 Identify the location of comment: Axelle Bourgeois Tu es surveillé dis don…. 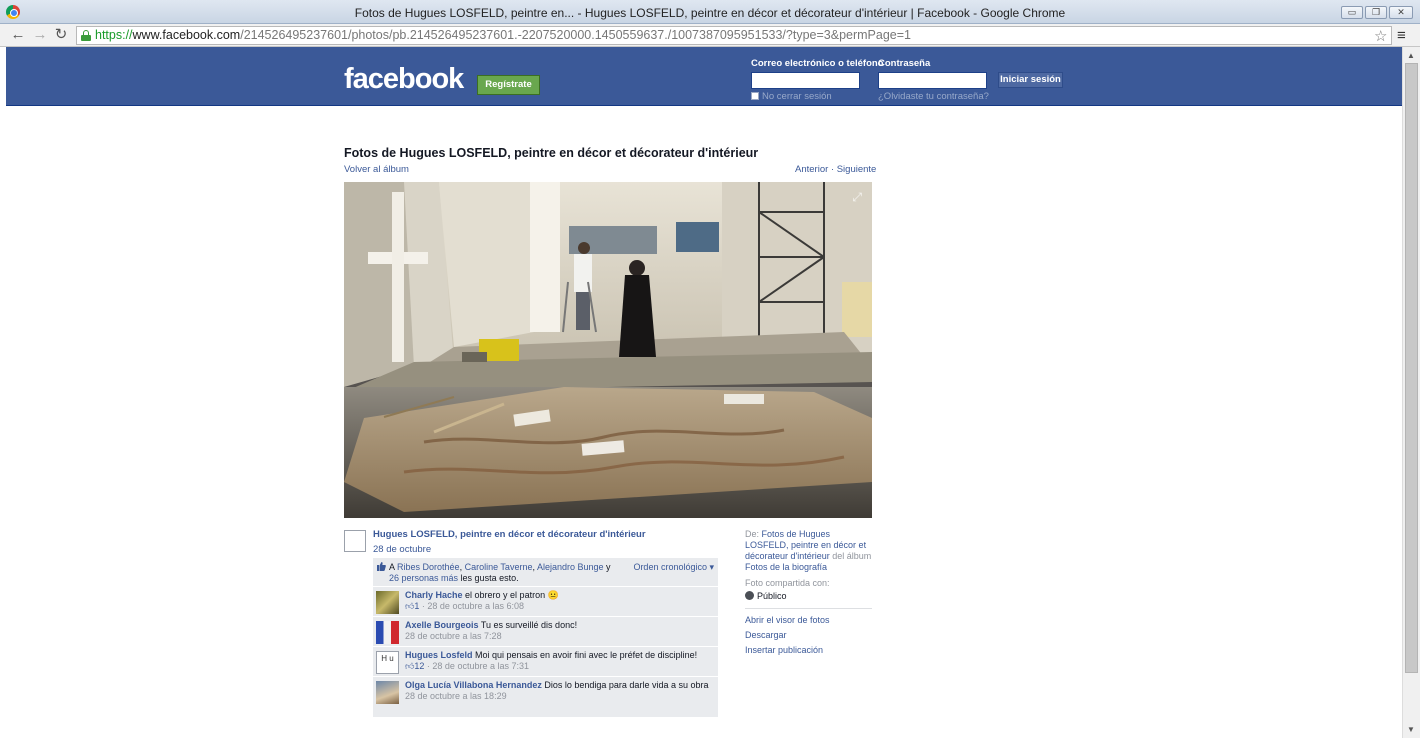
(545, 632).